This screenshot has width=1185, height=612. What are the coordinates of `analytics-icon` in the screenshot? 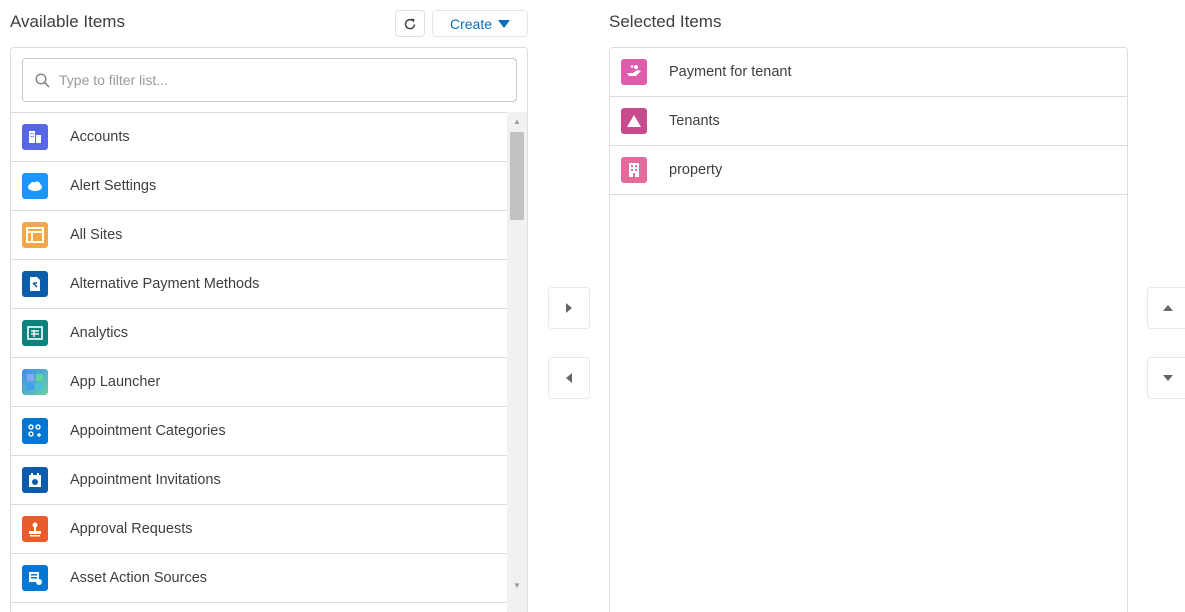 It's located at (35, 333).